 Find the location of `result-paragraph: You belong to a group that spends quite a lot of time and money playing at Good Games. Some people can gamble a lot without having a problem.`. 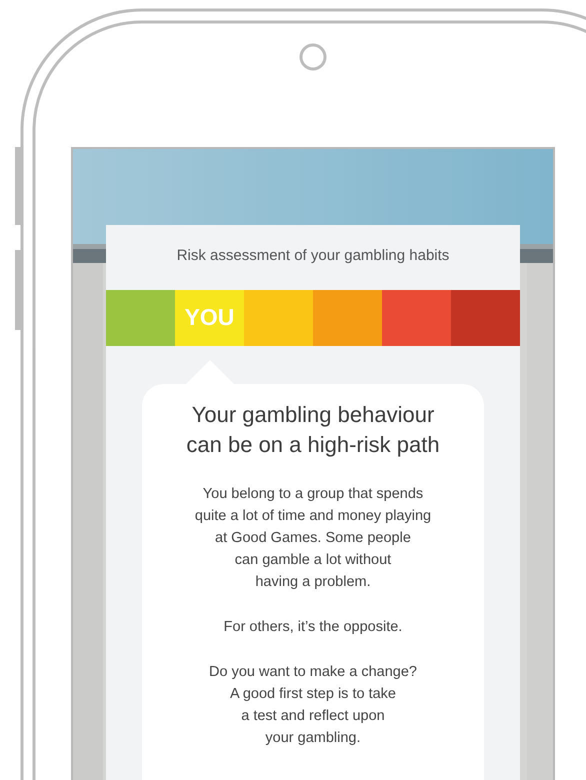

result-paragraph: You belong to a group that spends quite a lot of time and money playing at Good Games. Some people can gamble a lot without having a problem. is located at coordinates (313, 538).